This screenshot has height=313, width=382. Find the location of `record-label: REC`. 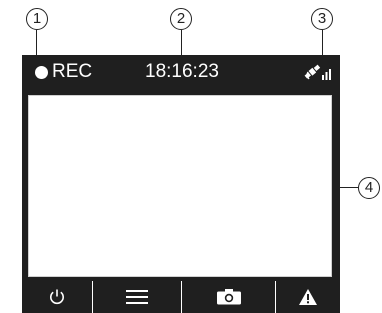

record-label: REC is located at coordinates (72, 71).